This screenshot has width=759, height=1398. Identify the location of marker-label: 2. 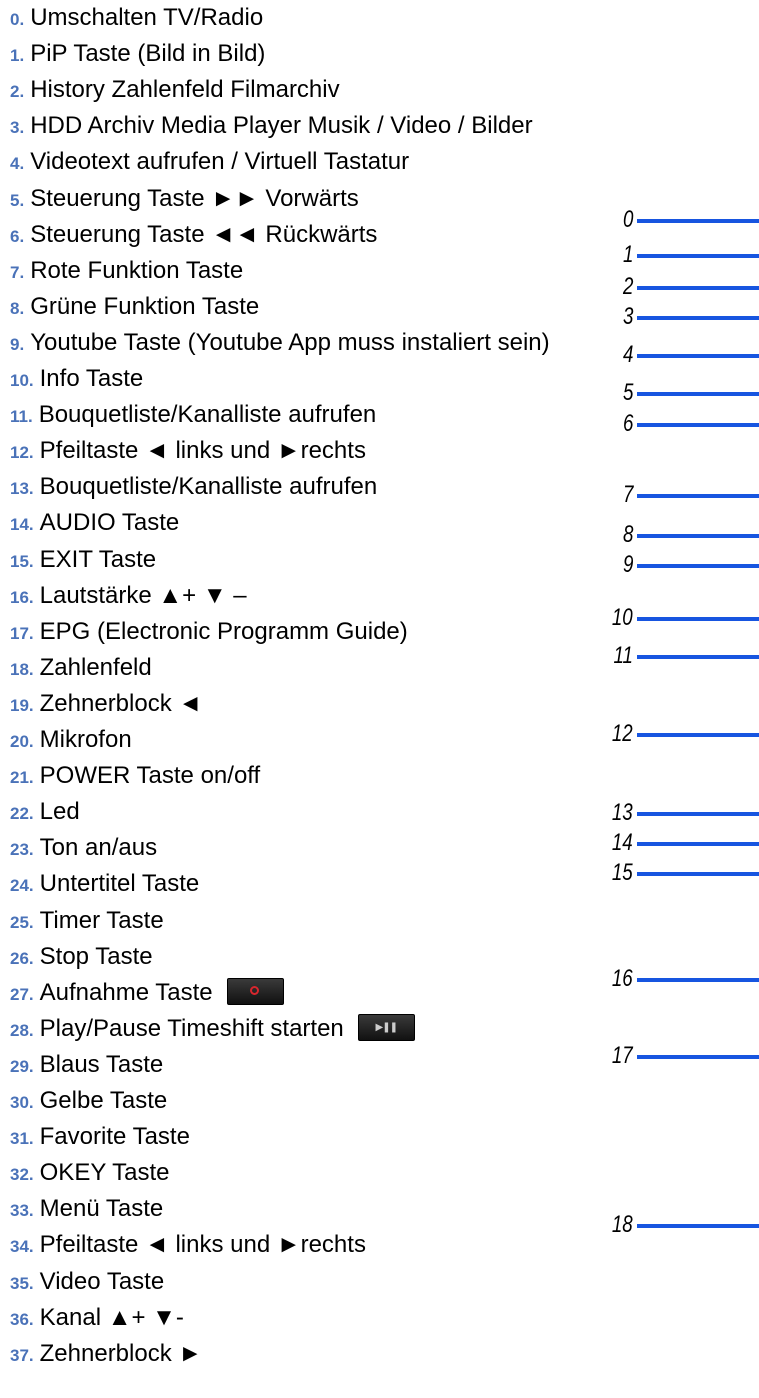
(627, 286).